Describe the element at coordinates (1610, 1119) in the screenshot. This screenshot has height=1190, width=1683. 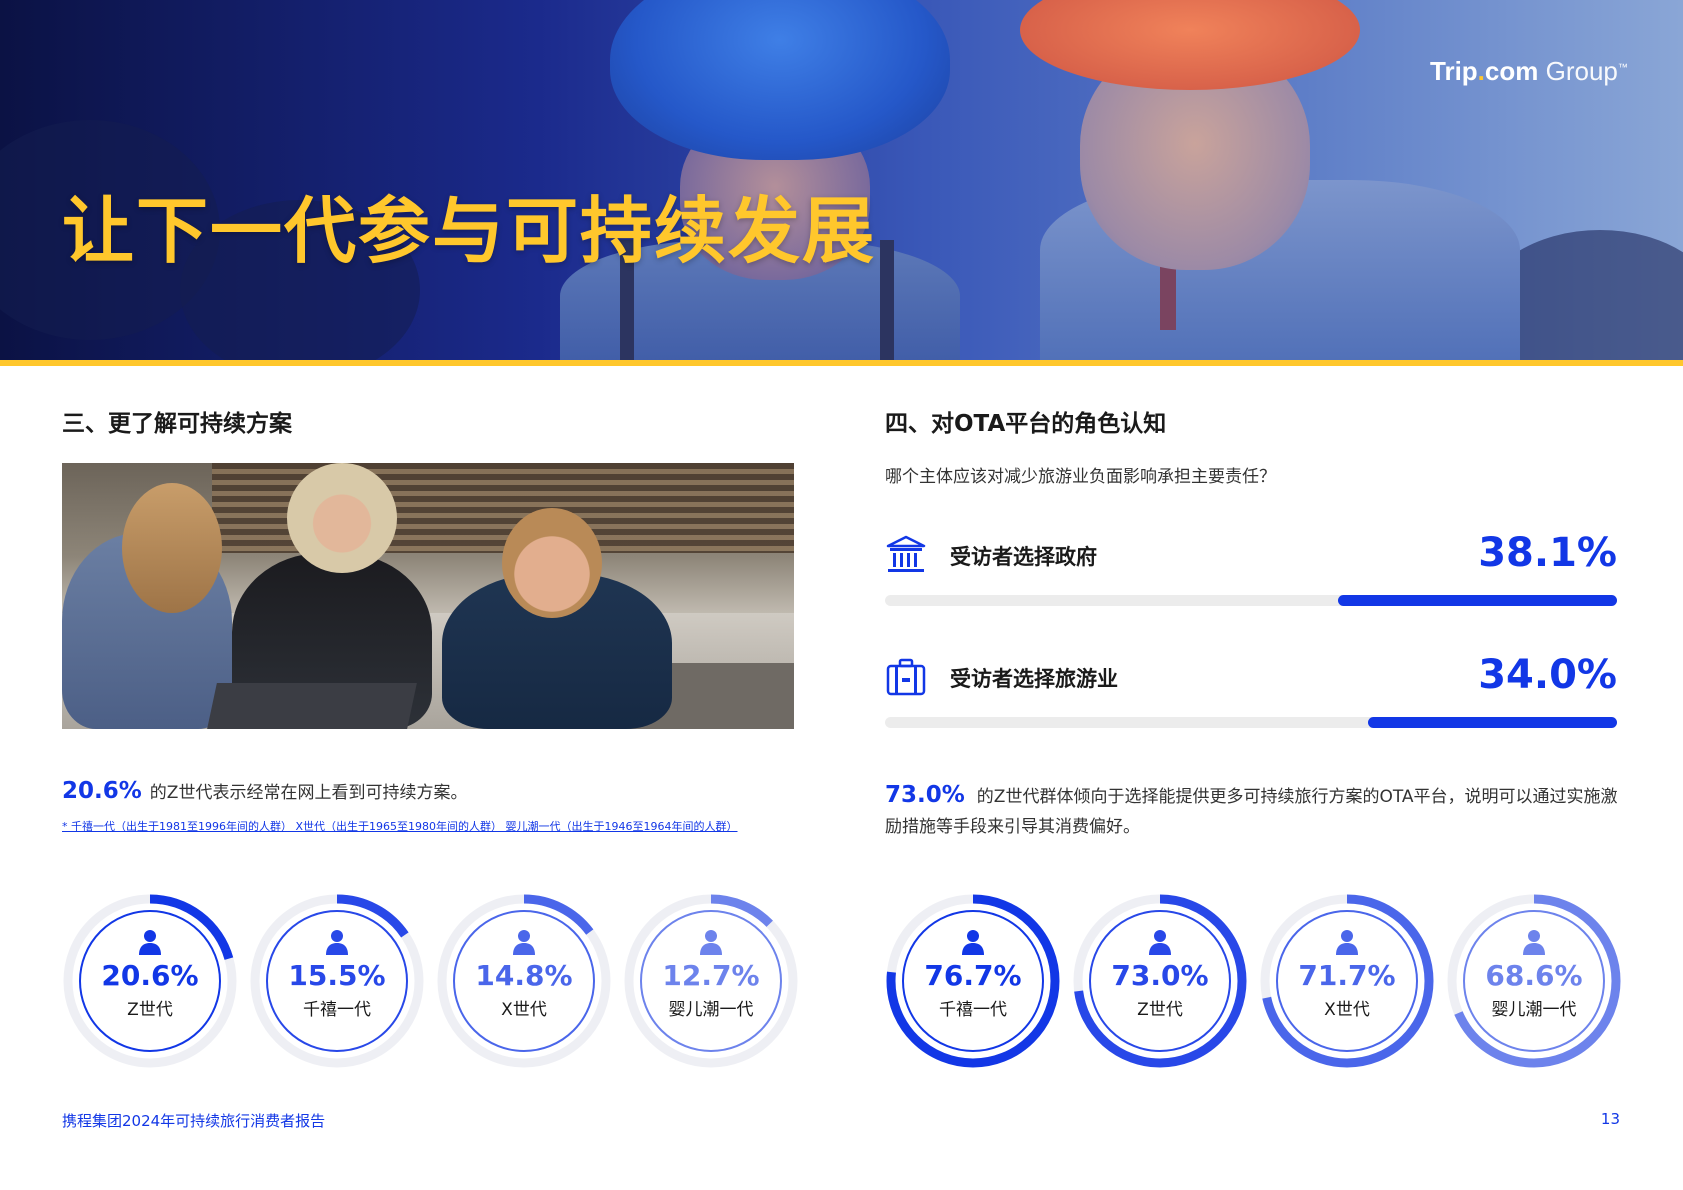
I see `page-number: 13` at that location.